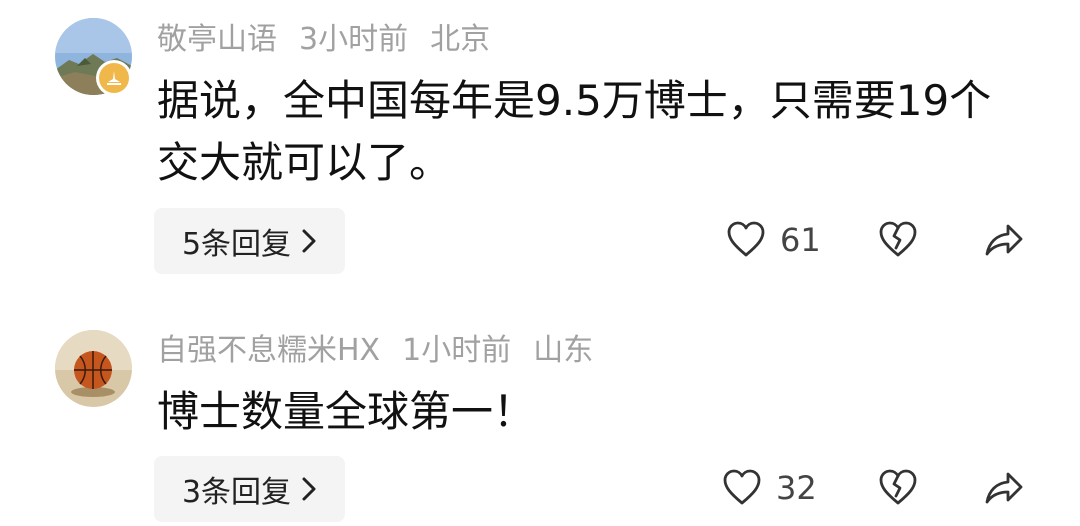  What do you see at coordinates (236, 492) in the screenshot?
I see `reply-count-label: 3条回复` at bounding box center [236, 492].